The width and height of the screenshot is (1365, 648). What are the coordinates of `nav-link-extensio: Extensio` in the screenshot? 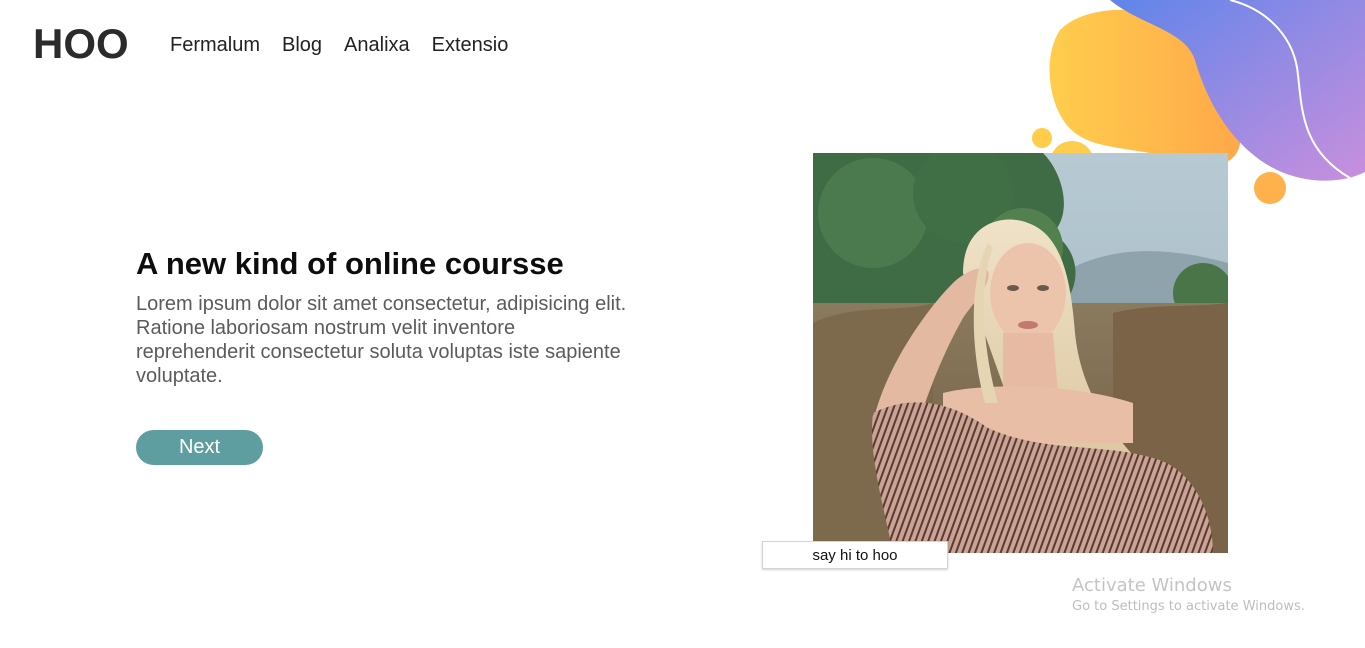 It's located at (470, 45).